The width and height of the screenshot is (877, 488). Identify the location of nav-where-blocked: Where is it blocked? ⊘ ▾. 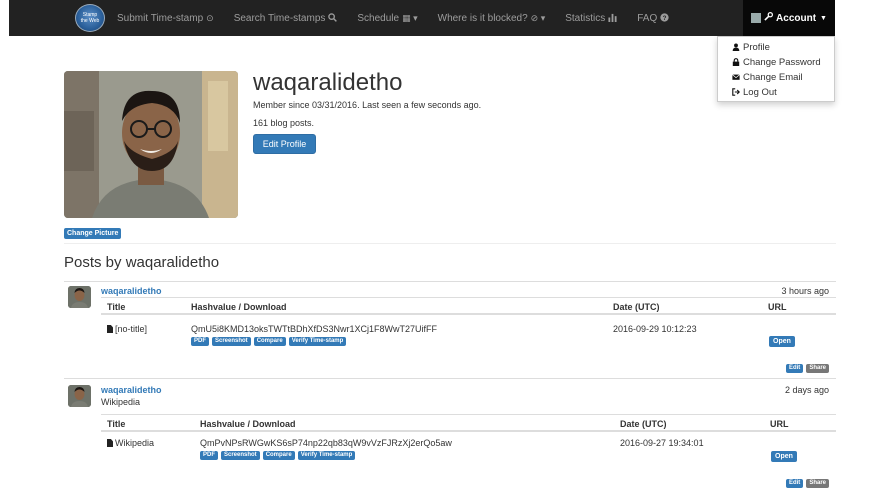
(492, 18).